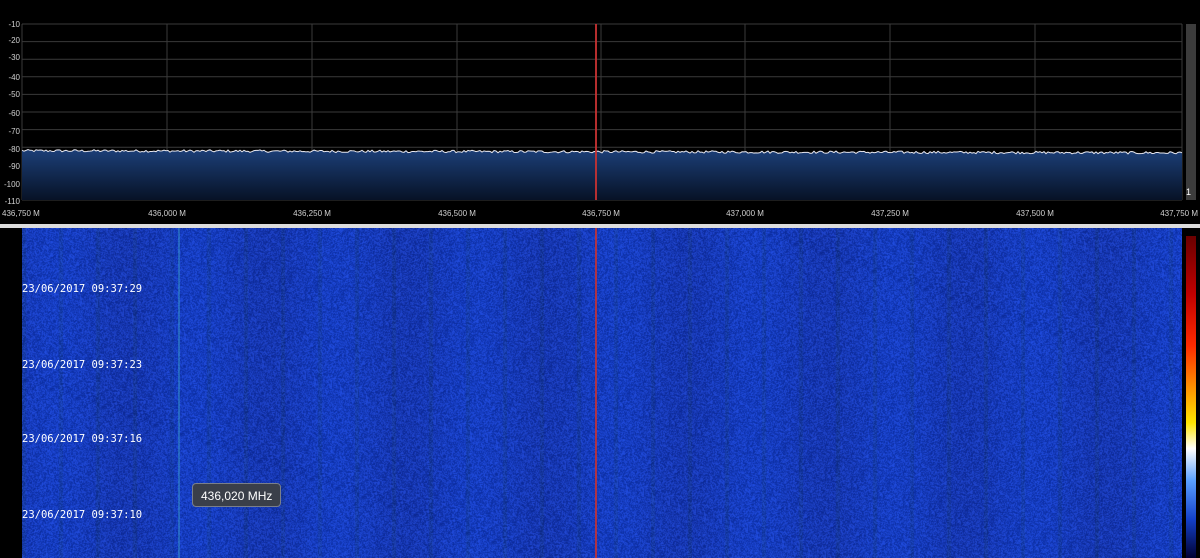 The image size is (1200, 558). Describe the element at coordinates (82, 515) in the screenshot. I see `timestamp-label: 23/06/2017 09:37:10` at that location.